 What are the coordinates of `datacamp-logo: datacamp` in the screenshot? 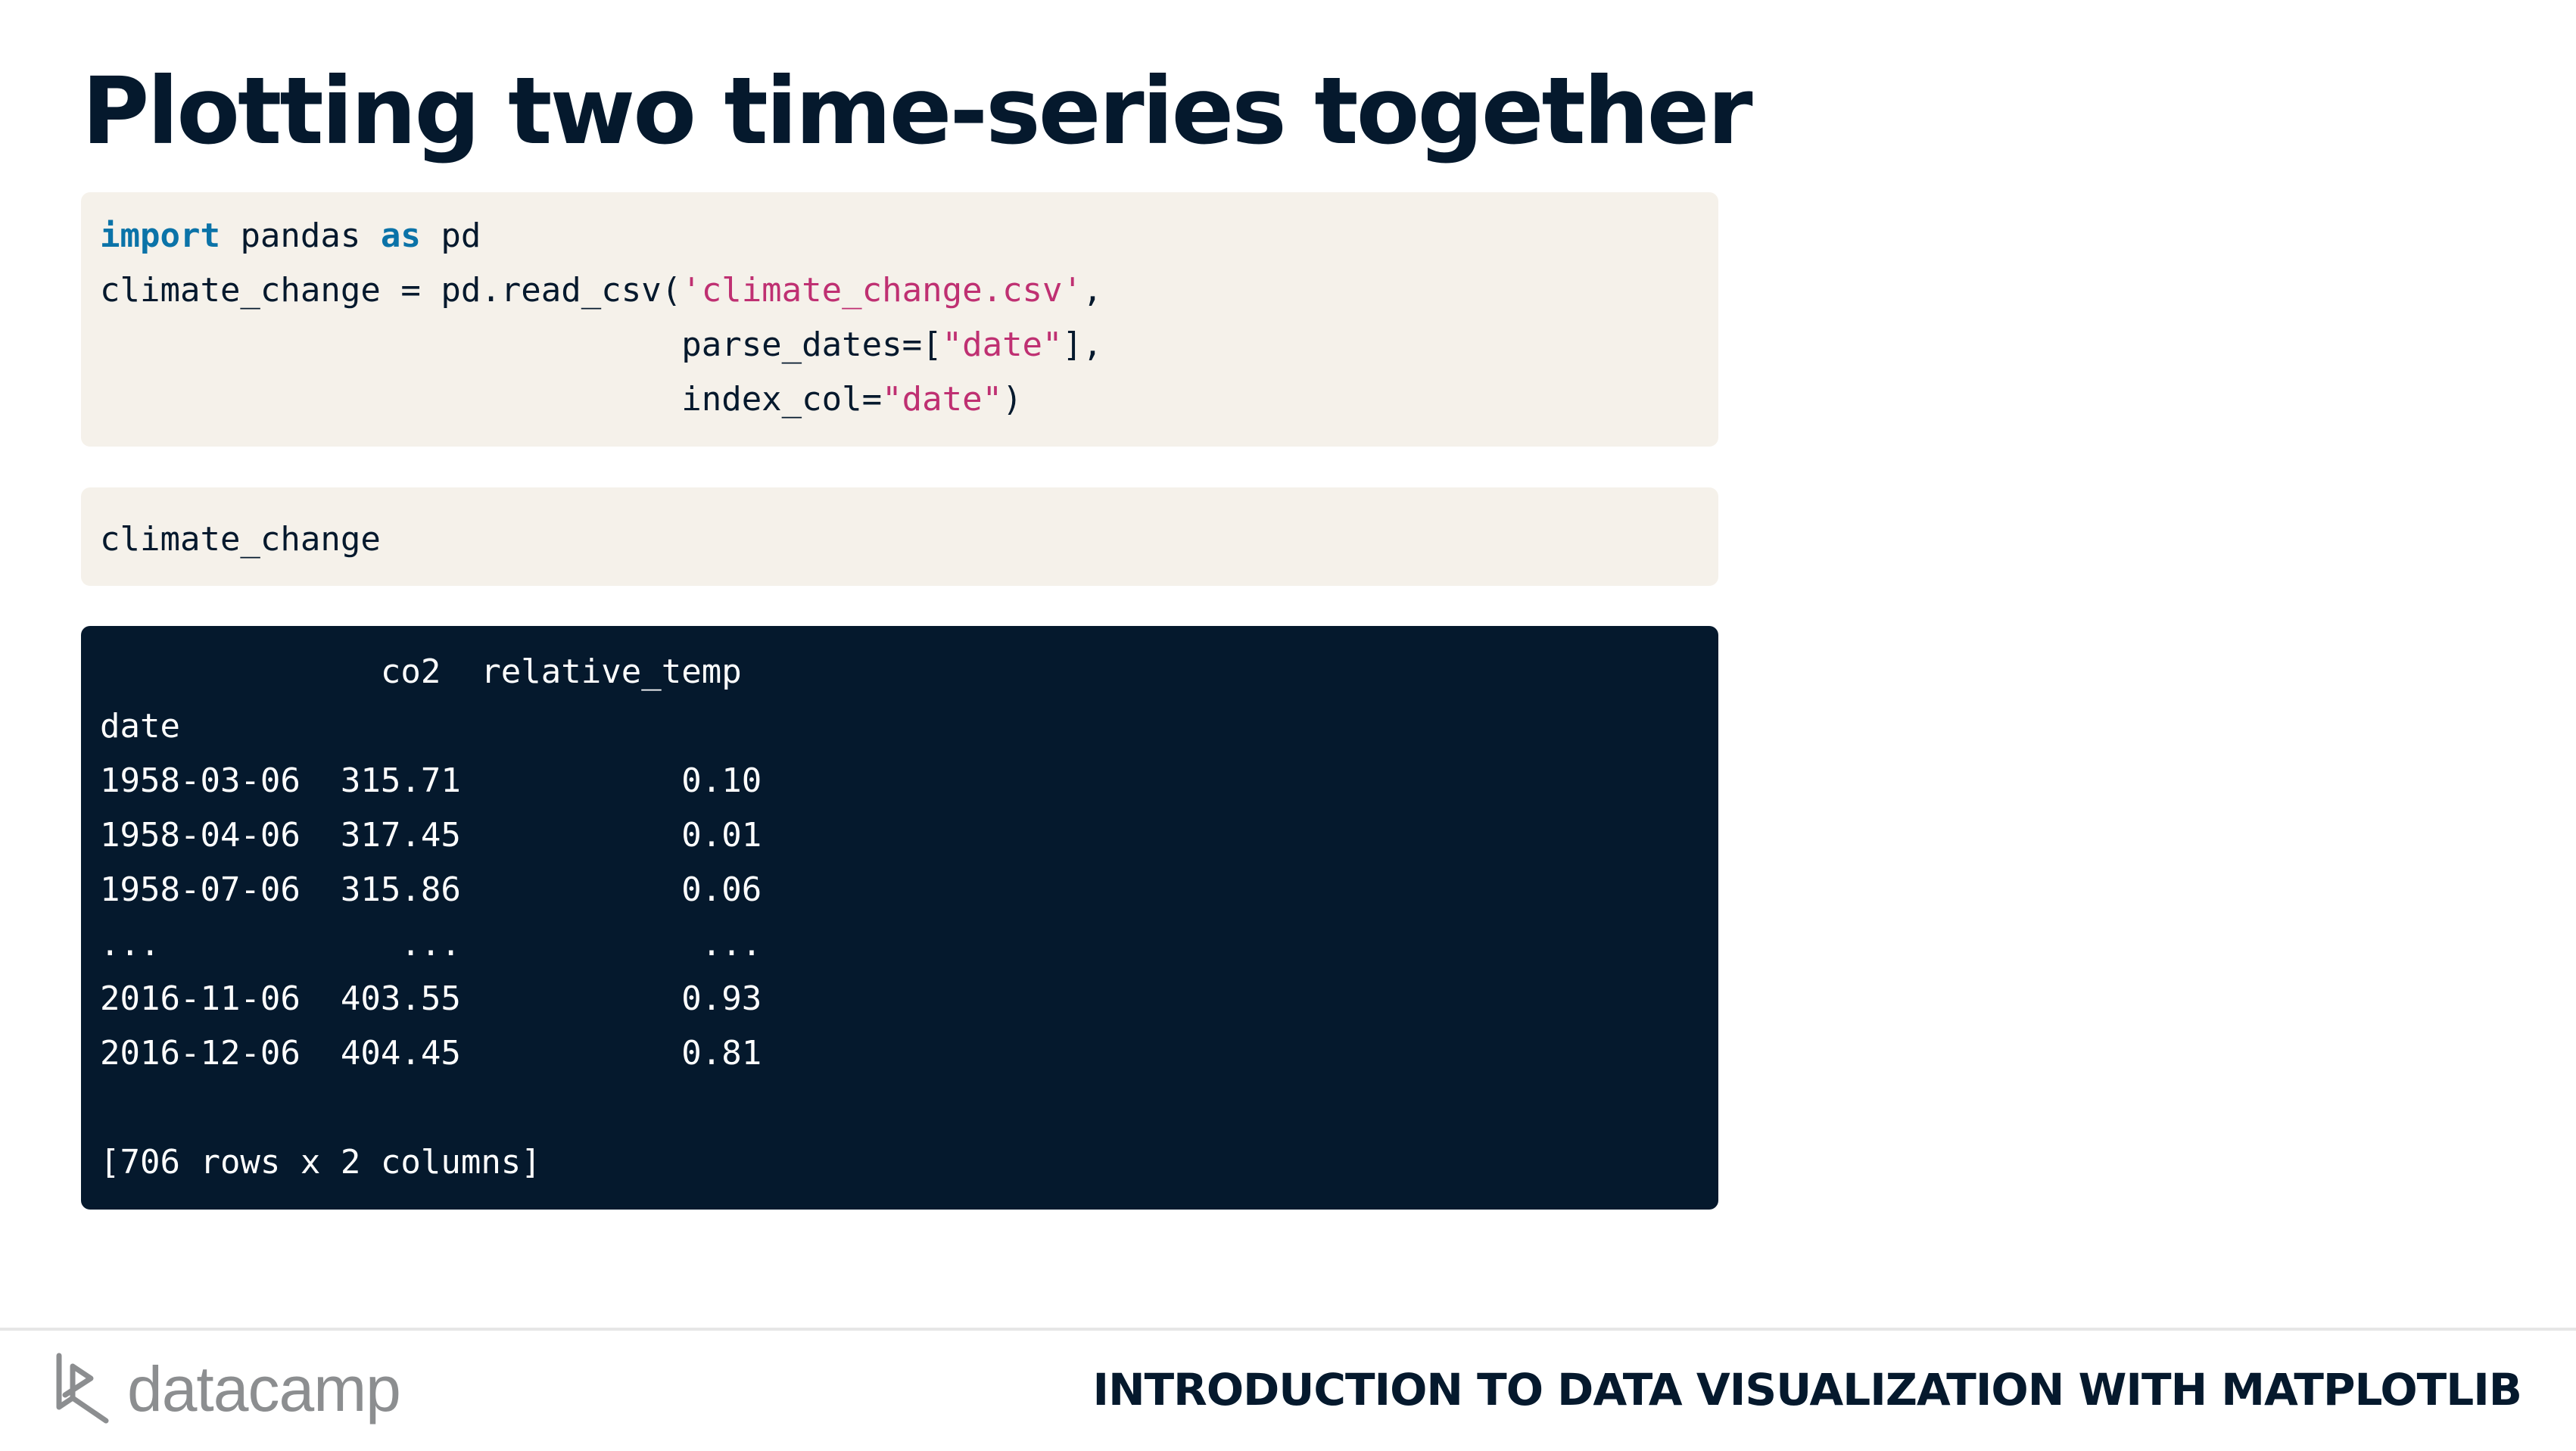 It's located at (227, 1389).